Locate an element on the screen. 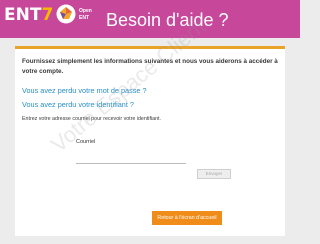  ent-logo-accent: 7 is located at coordinates (47, 15).